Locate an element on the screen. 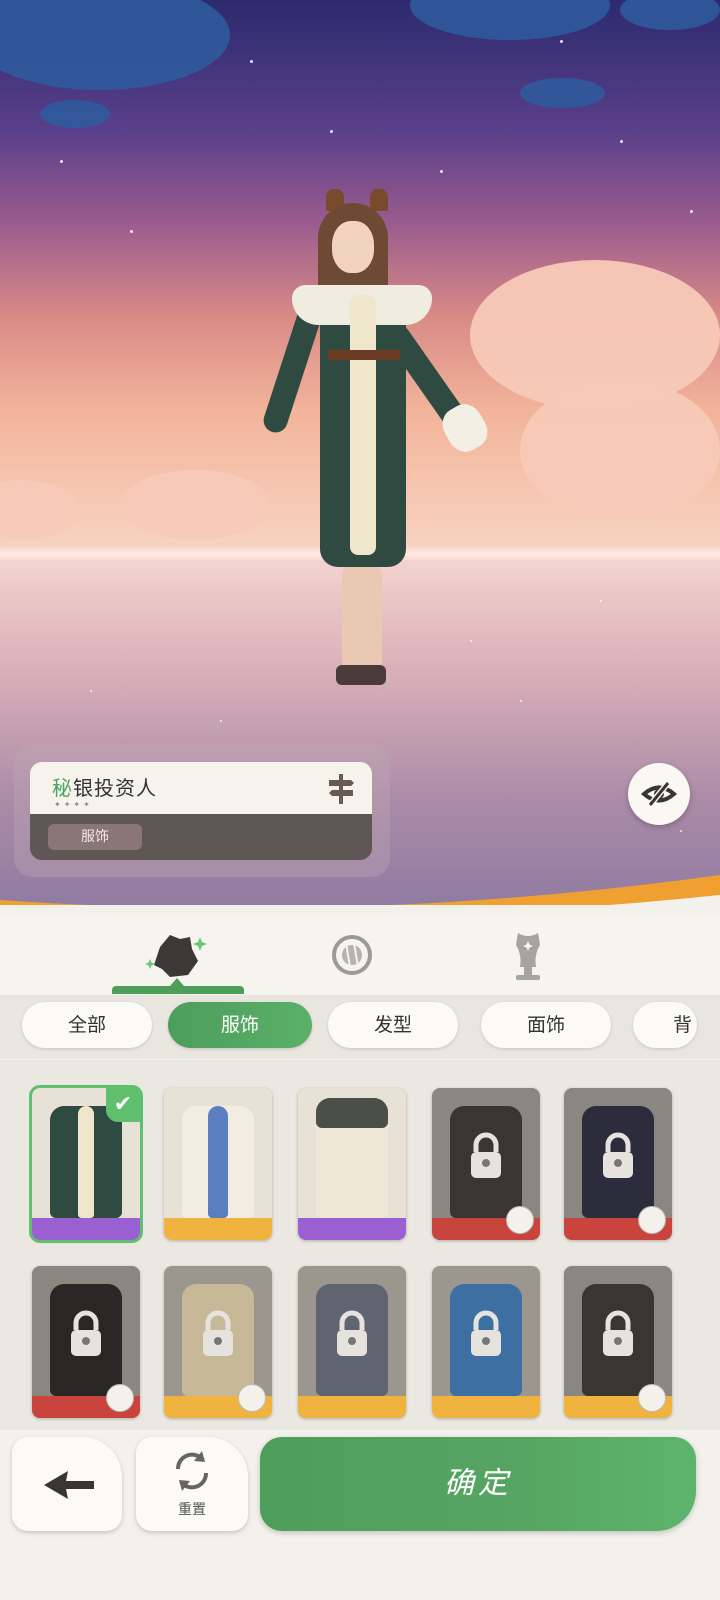 Image resolution: width=720 pixels, height=1600 pixels. filter-chip-face: 面饰 is located at coordinates (546, 1025).